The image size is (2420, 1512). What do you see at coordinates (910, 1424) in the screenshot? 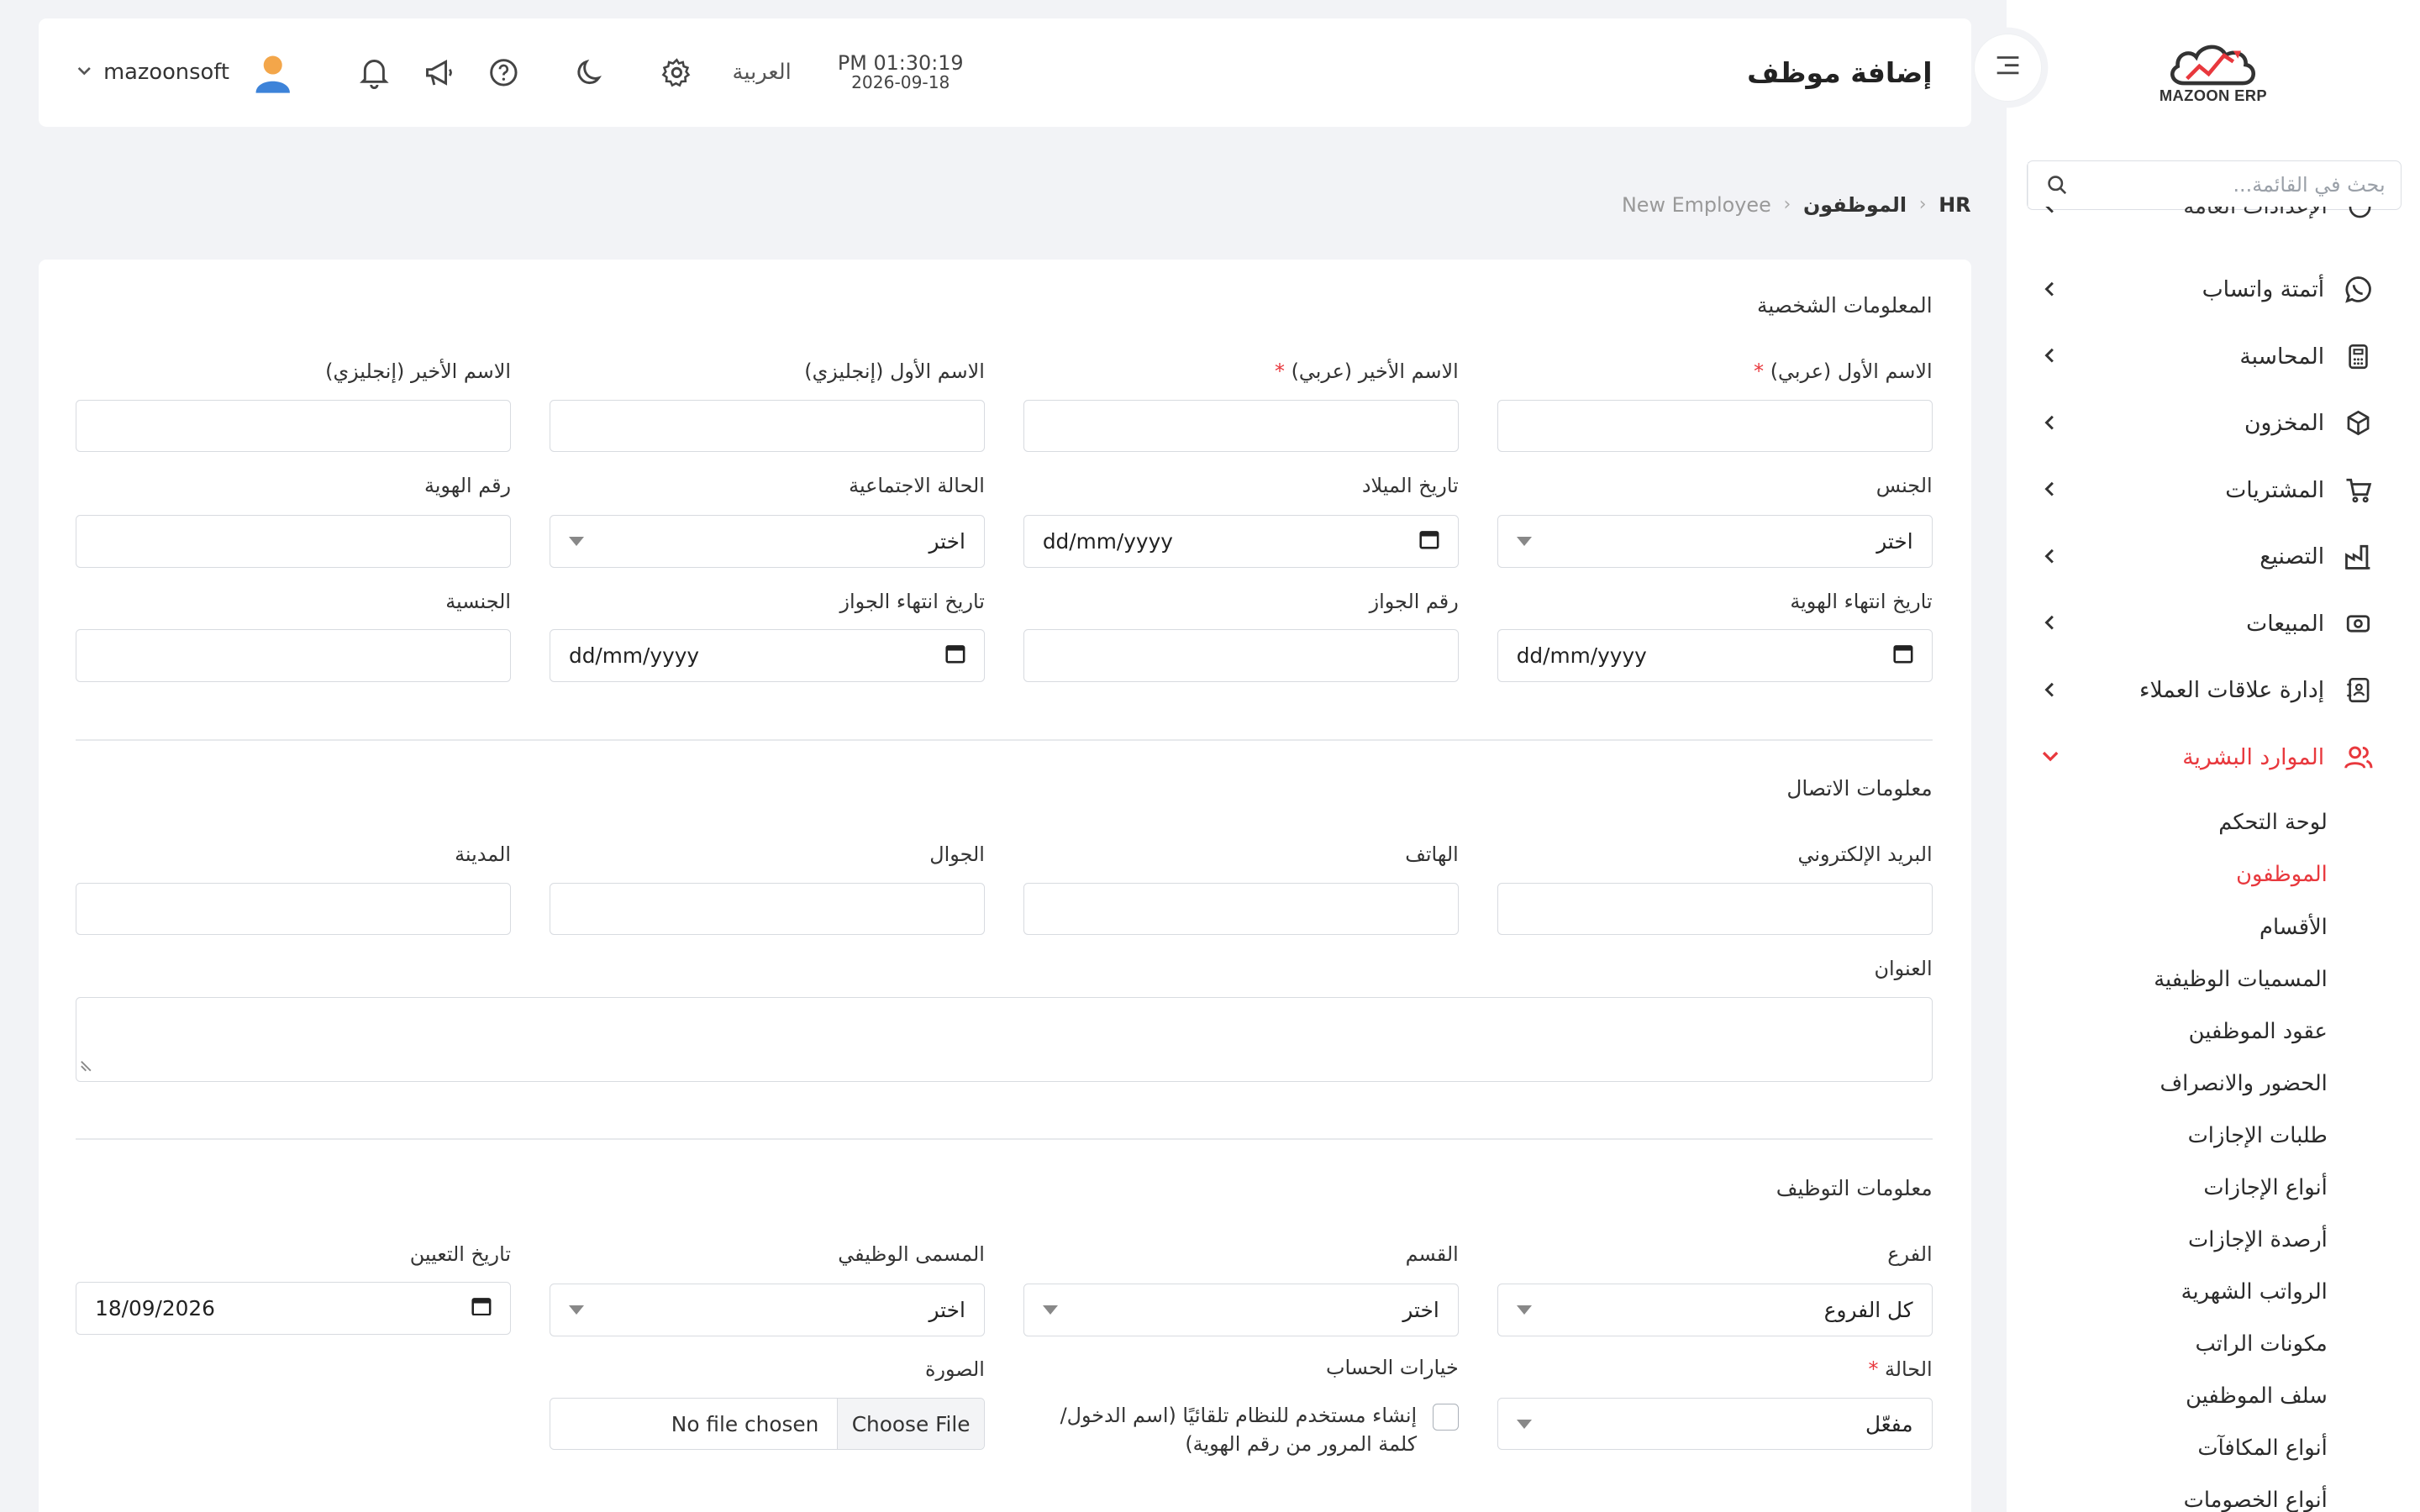
I see `choose-file-button: Choose File` at bounding box center [910, 1424].